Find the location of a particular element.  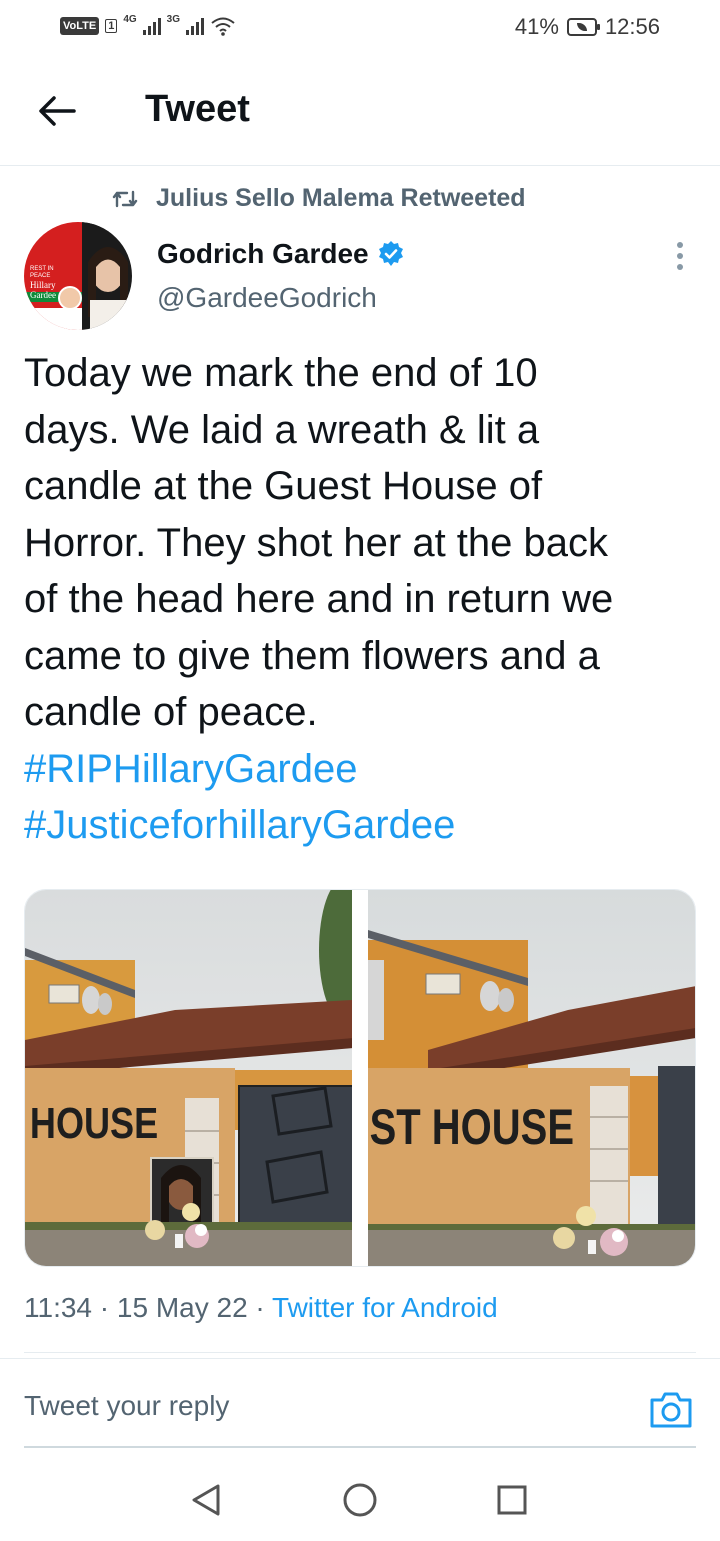

camera-icon is located at coordinates (671, 1410).